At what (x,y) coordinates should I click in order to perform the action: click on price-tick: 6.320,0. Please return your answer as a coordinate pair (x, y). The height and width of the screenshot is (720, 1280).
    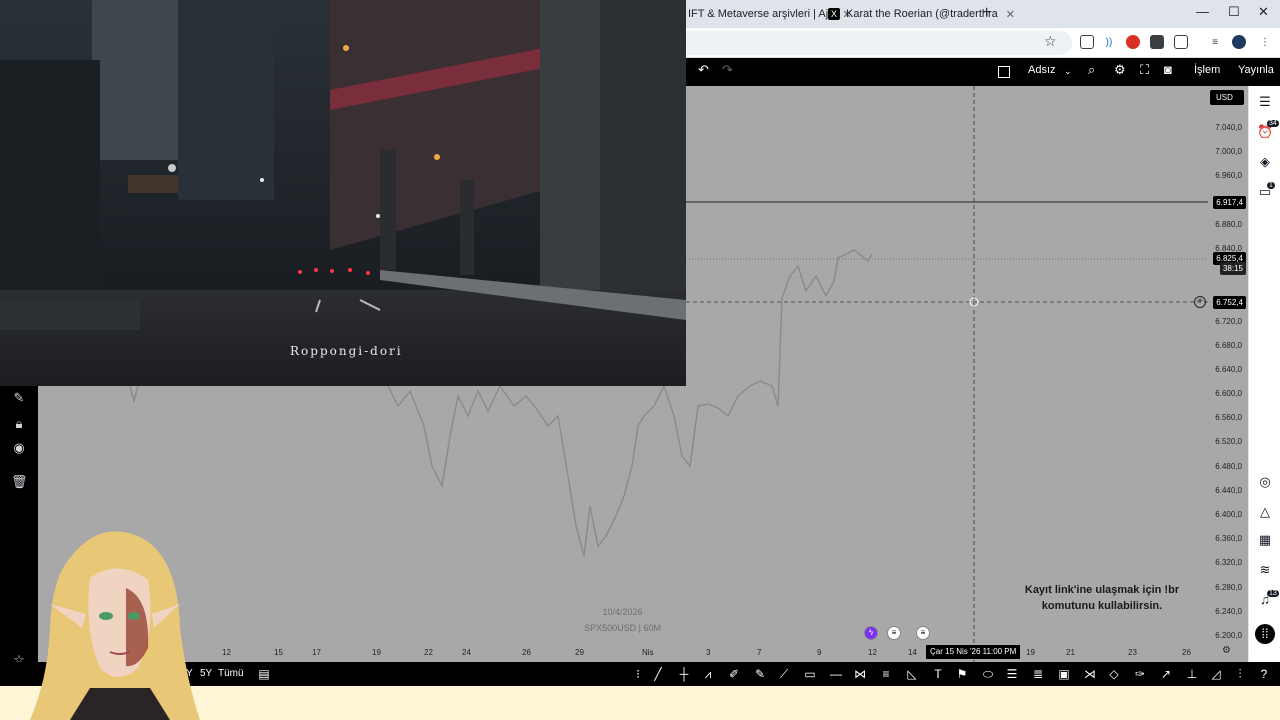
    Looking at the image, I should click on (1228, 562).